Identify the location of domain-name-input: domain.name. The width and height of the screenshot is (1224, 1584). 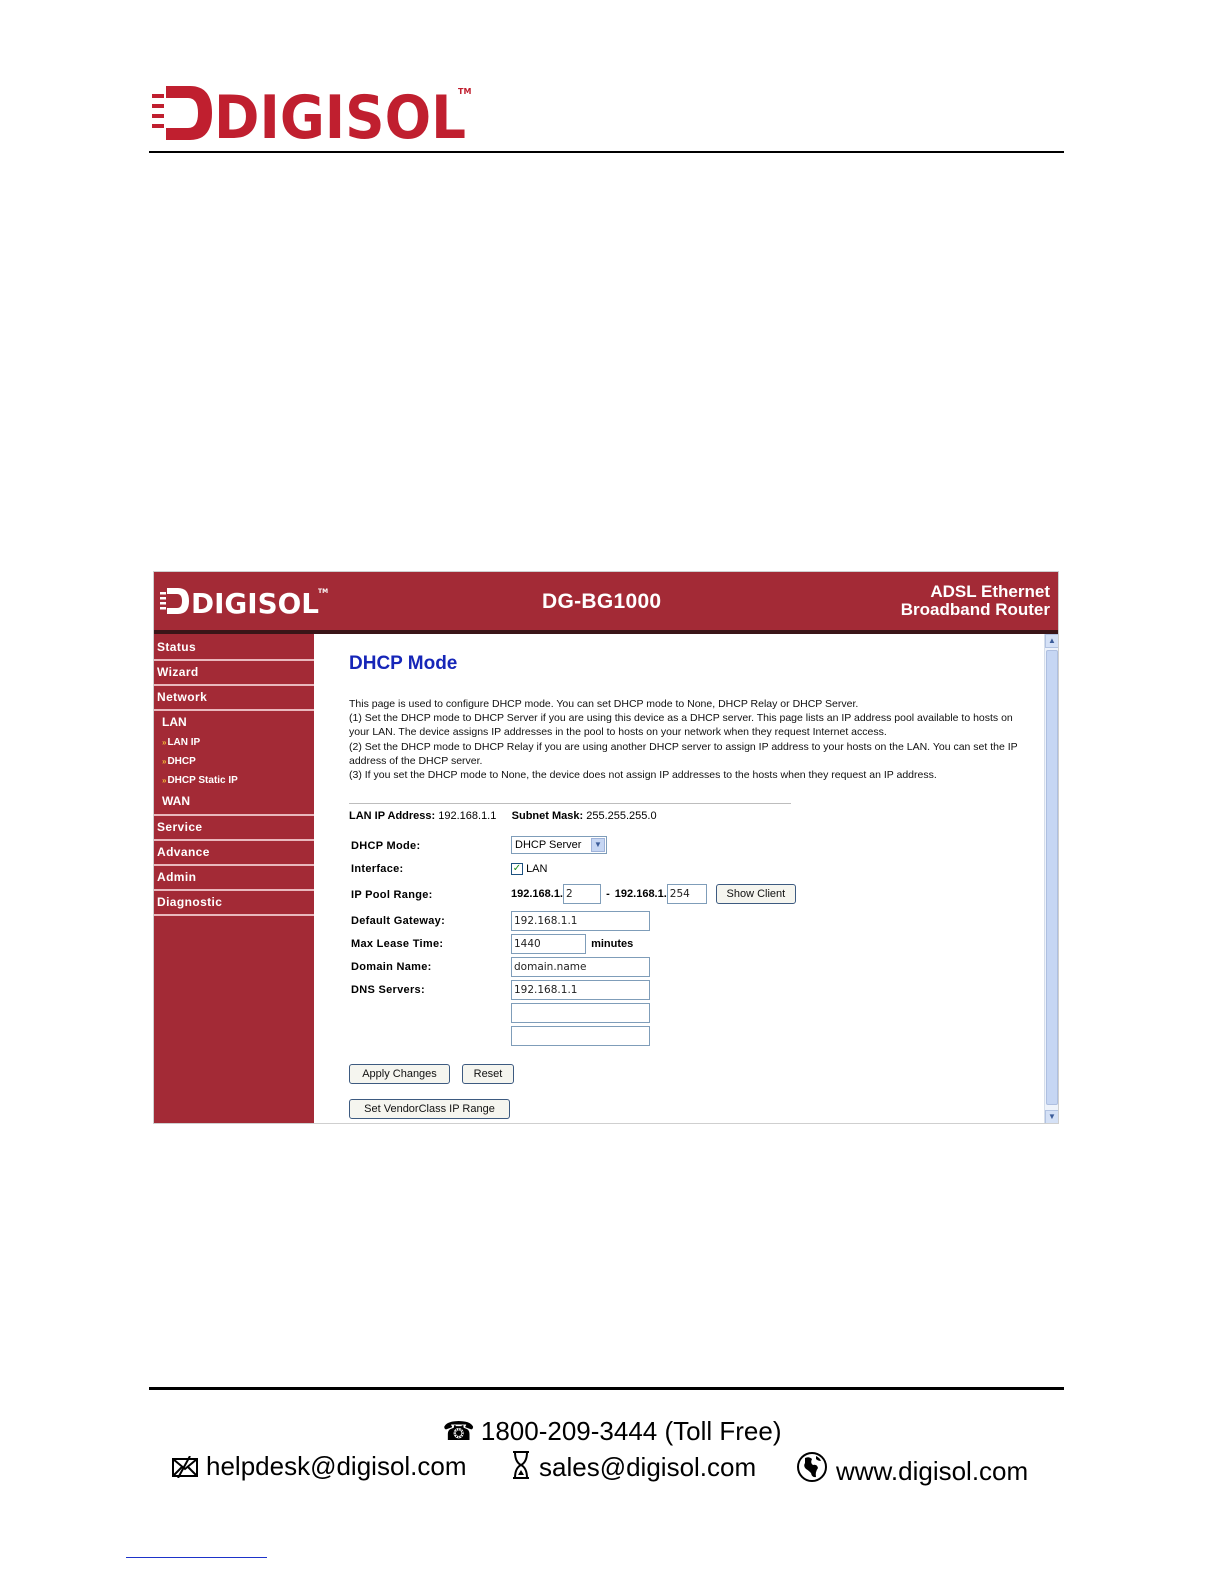
(580, 967).